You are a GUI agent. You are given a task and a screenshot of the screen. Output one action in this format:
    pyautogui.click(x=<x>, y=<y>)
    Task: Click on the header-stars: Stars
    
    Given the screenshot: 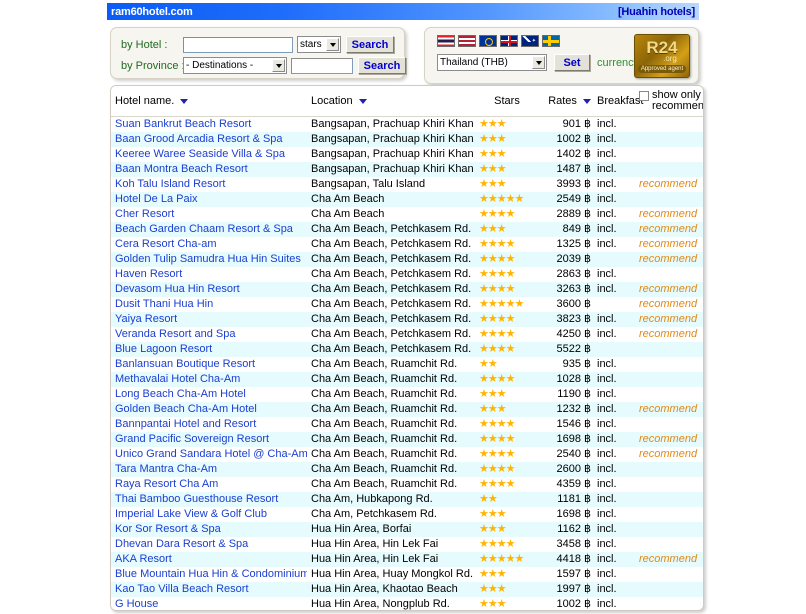 What is the action you would take?
    pyautogui.click(x=506, y=101)
    